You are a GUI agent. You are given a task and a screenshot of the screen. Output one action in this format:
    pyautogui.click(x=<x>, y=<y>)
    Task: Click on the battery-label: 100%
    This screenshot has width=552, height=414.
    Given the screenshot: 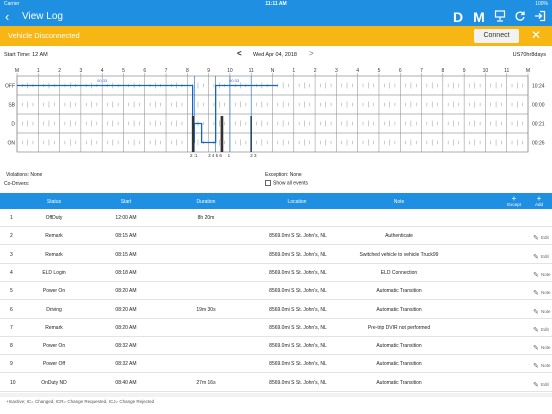 What is the action you would take?
    pyautogui.click(x=541, y=4)
    